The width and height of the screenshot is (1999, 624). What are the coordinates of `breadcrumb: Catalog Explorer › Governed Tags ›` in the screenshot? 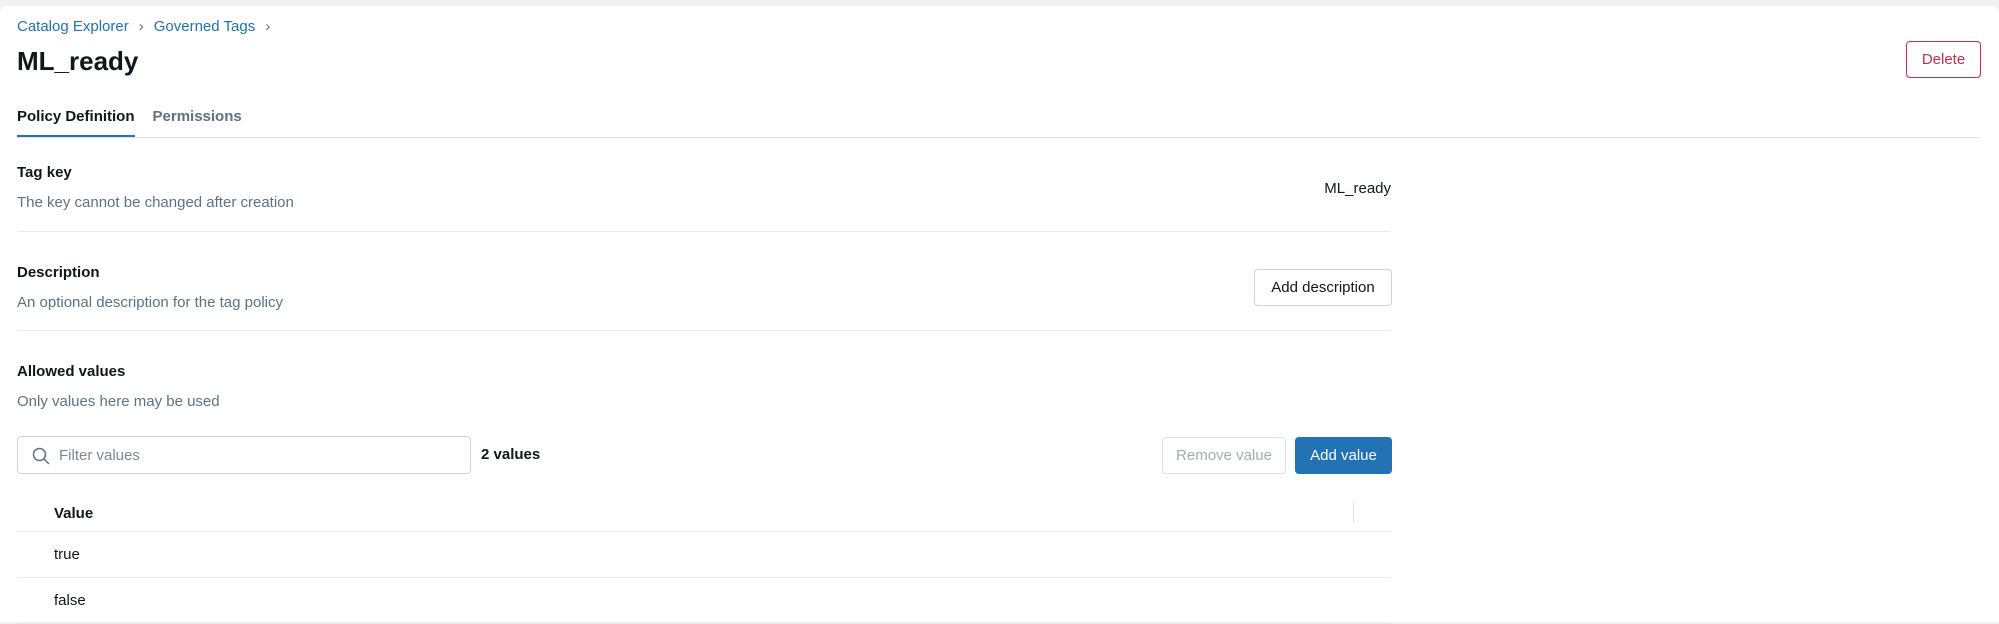 It's located at (148, 26).